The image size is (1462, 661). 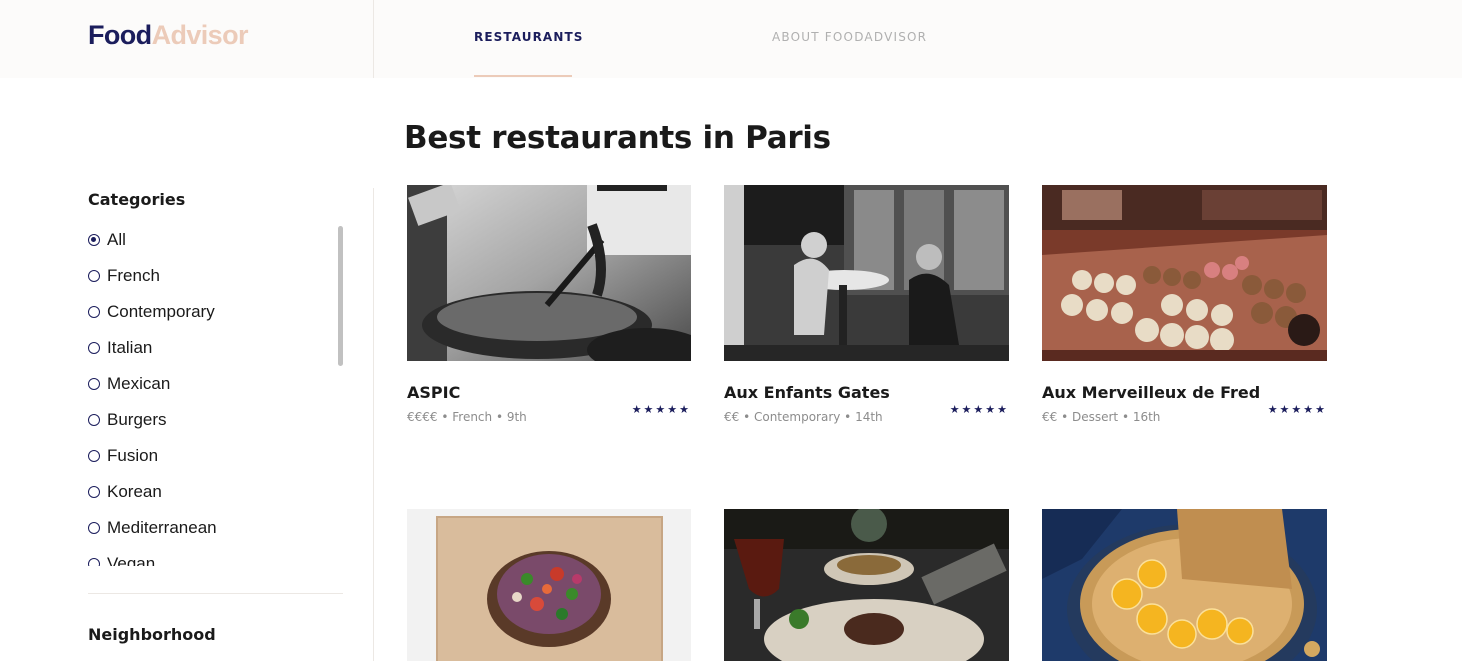 I want to click on restaurant-name: Aux Merveilleux de Fred, so click(x=1151, y=393).